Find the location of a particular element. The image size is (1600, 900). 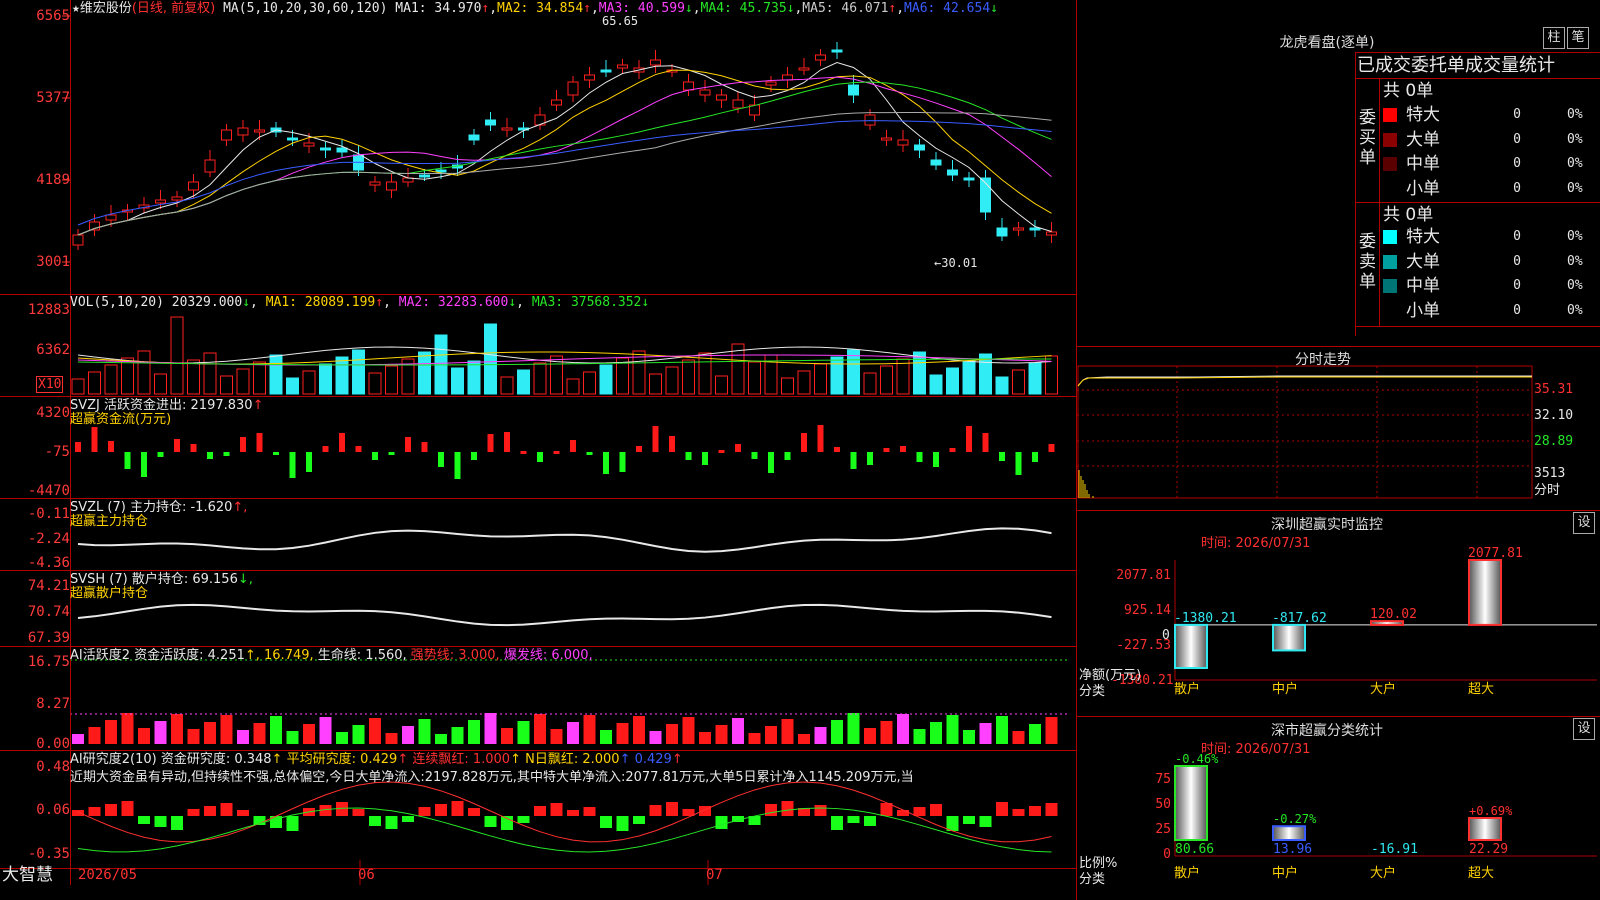

classify-bar-value: 22.29 is located at coordinates (1488, 849).